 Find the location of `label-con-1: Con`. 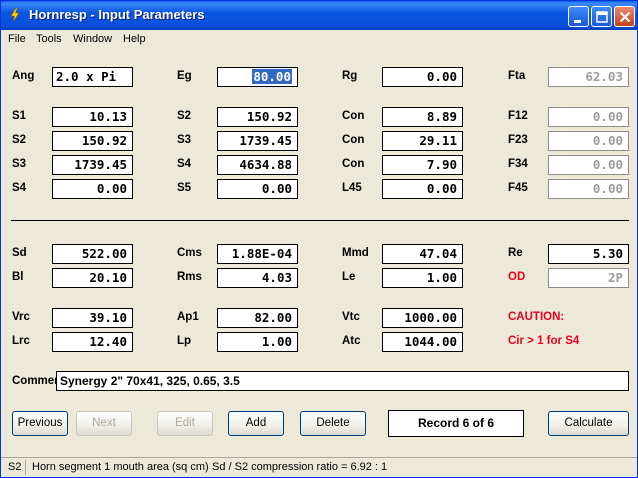

label-con-1: Con is located at coordinates (353, 116).